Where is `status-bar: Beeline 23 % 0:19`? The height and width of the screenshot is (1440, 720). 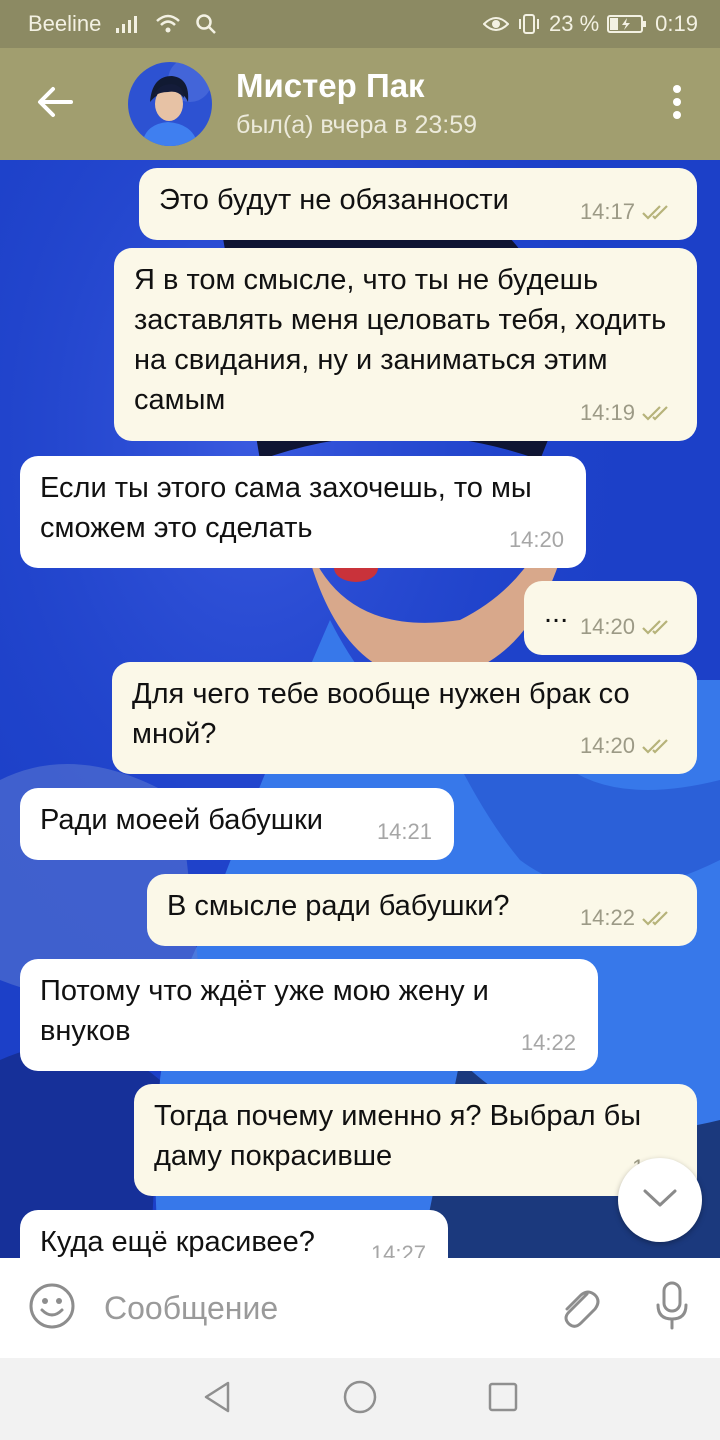 status-bar: Beeline 23 % 0:19 is located at coordinates (360, 24).